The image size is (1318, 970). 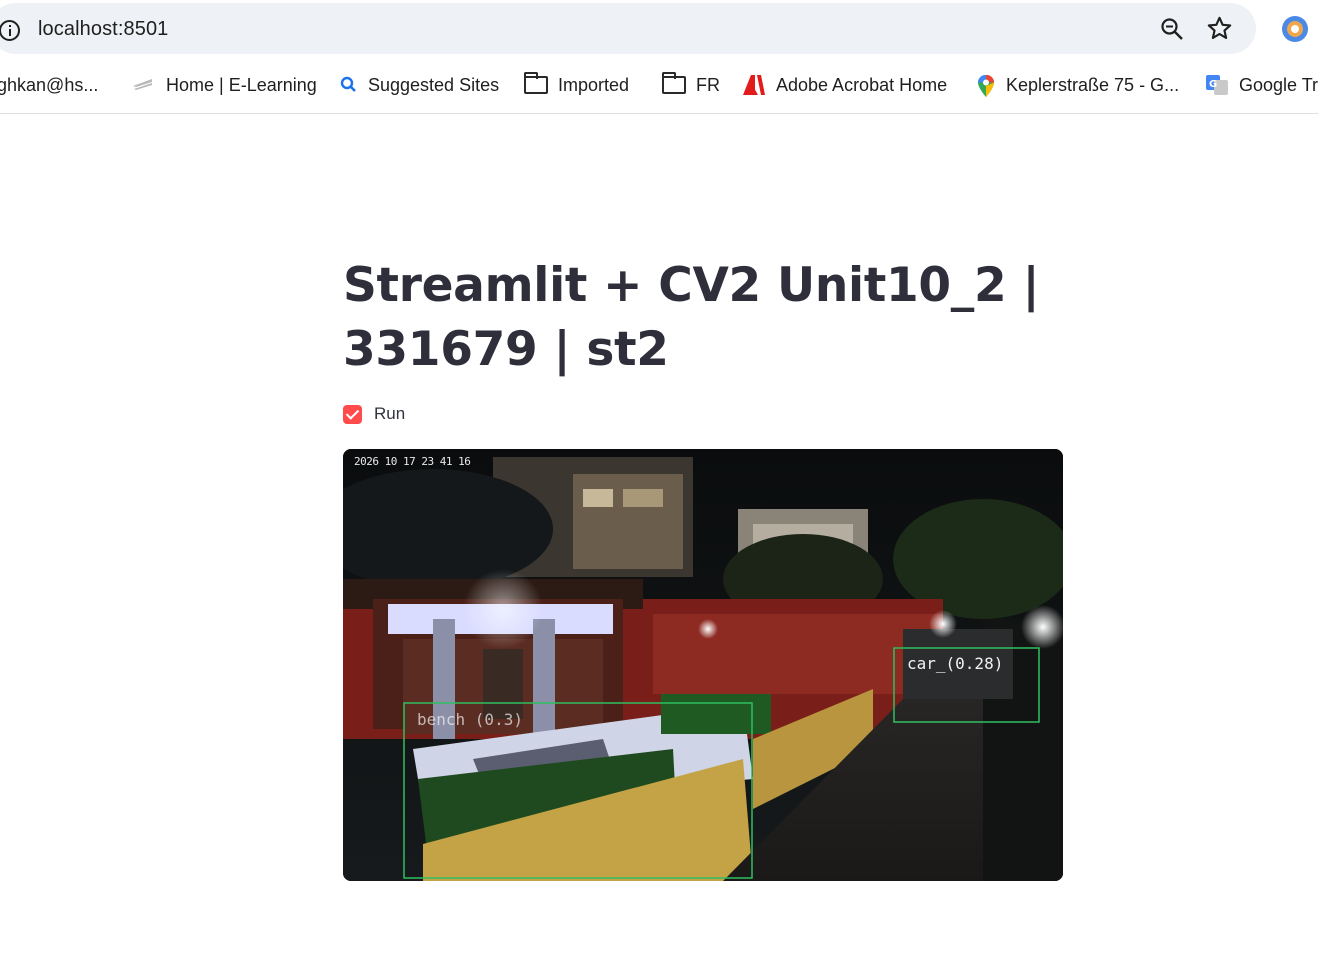 I want to click on bookmark-label: Imported, so click(x=594, y=84).